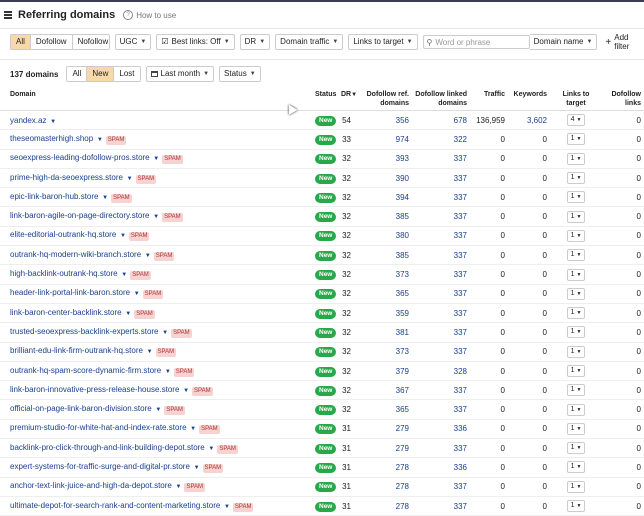 The width and height of the screenshot is (644, 516). Describe the element at coordinates (383, 159) in the screenshot. I see `dofollow-ref-cell: 393` at that location.